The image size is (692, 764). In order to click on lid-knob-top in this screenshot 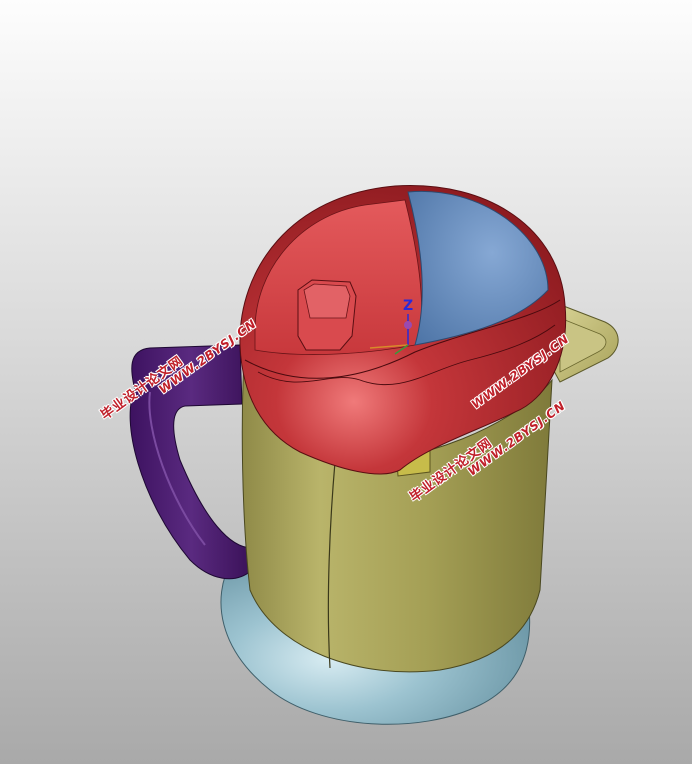, I will do `click(327, 301)`.